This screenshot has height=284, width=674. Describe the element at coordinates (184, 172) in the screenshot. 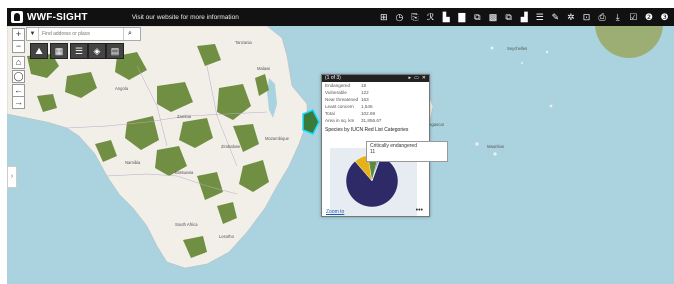

I see `map-label-botswana: Botswana` at that location.